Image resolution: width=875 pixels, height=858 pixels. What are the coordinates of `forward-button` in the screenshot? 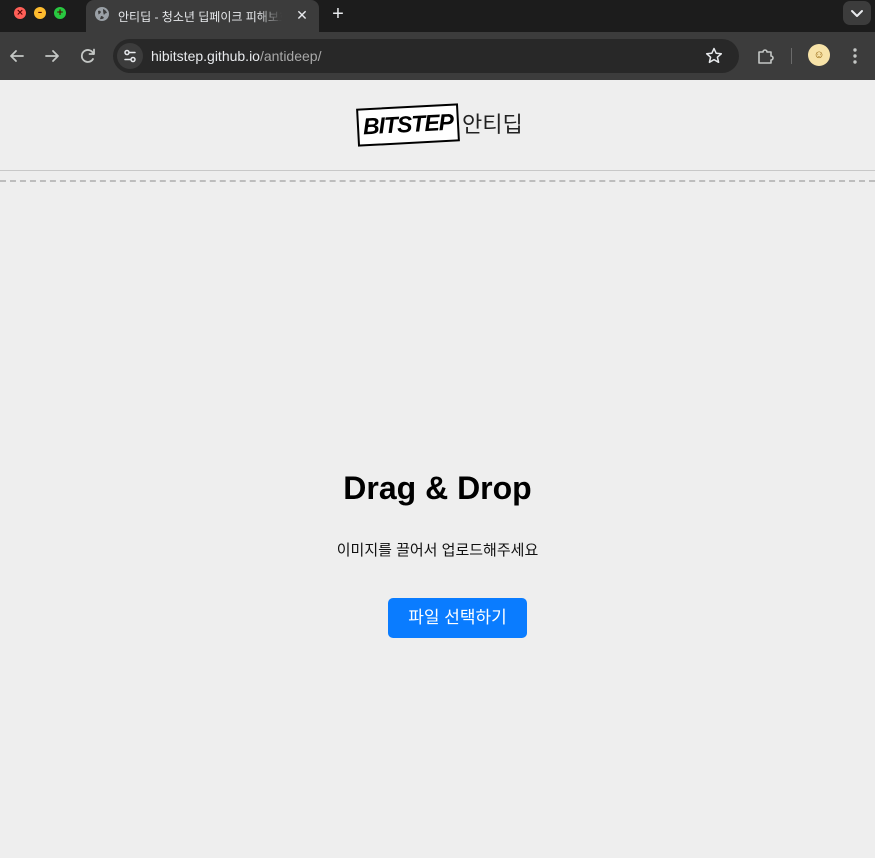 It's located at (52, 56).